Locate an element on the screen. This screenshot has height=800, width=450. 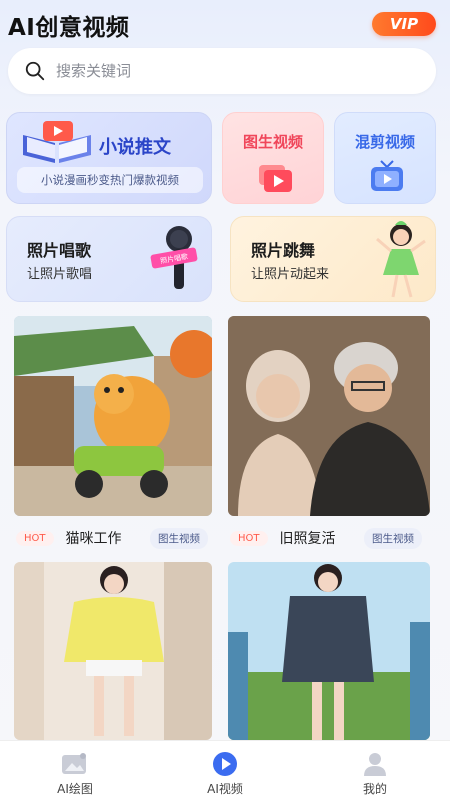
tab-ai-video: AI视频 is located at coordinates (225, 770).